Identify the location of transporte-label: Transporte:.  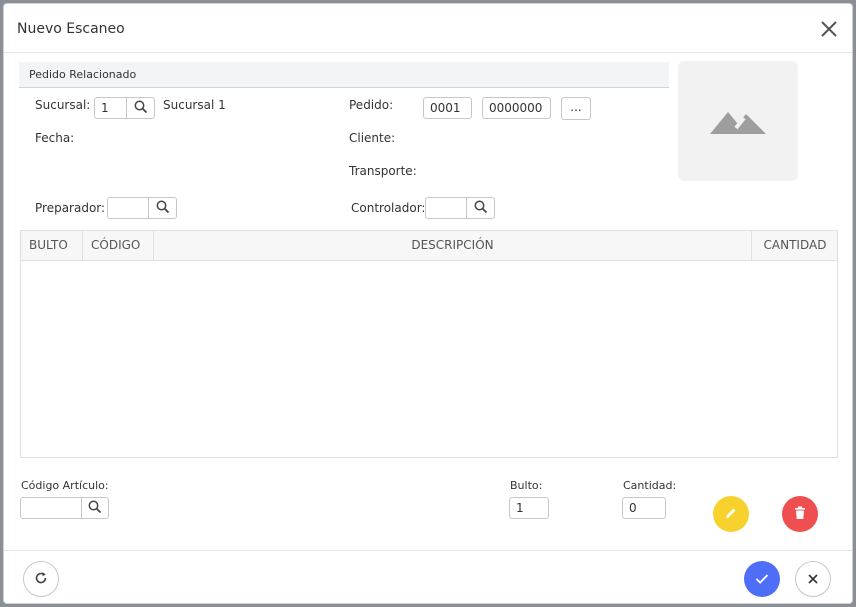
(383, 171).